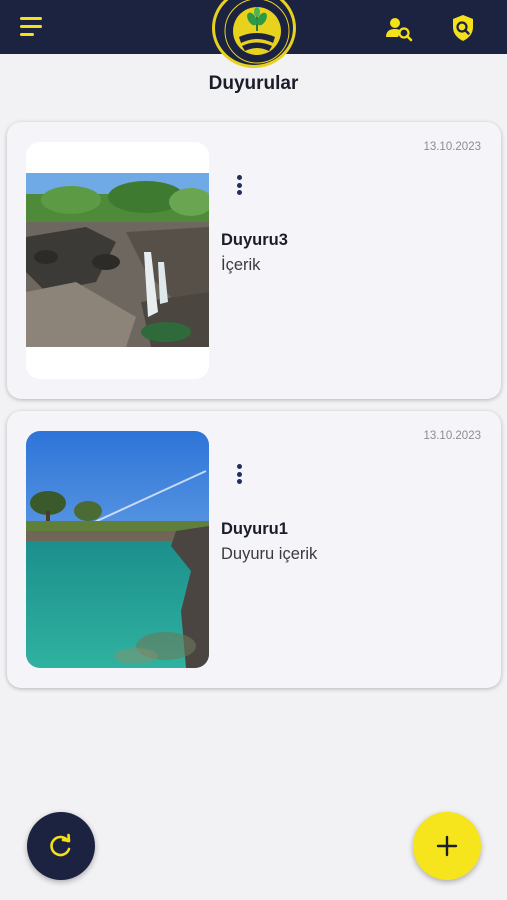 This screenshot has height=900, width=507. What do you see at coordinates (269, 554) in the screenshot?
I see `announcement-body: Duyuru içerik` at bounding box center [269, 554].